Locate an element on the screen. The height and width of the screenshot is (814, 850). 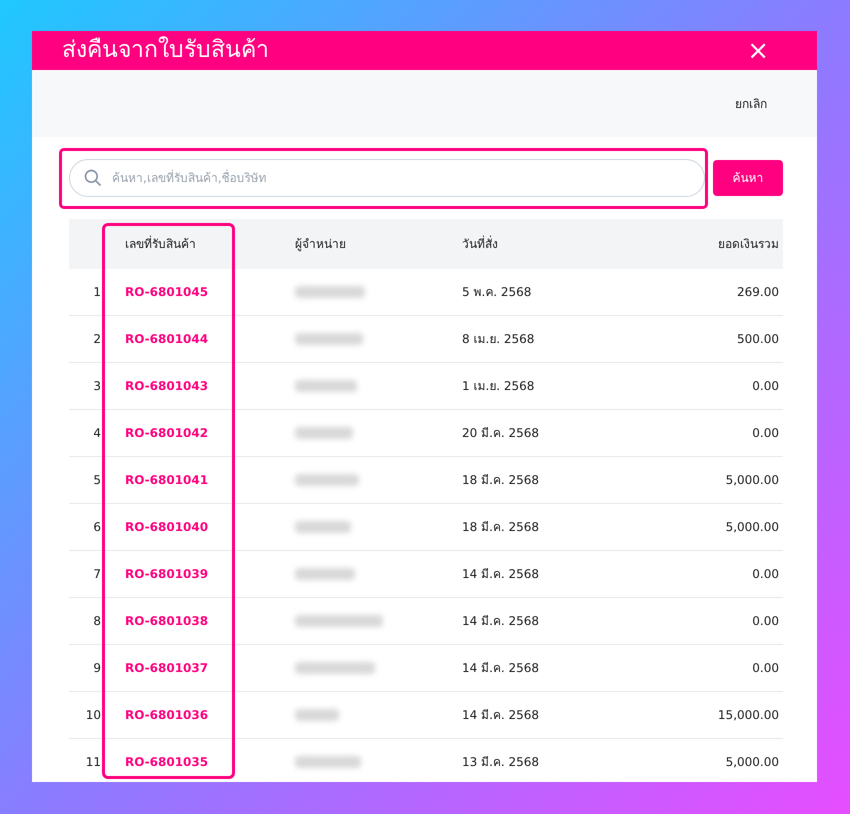
search-icon is located at coordinates (93, 178).